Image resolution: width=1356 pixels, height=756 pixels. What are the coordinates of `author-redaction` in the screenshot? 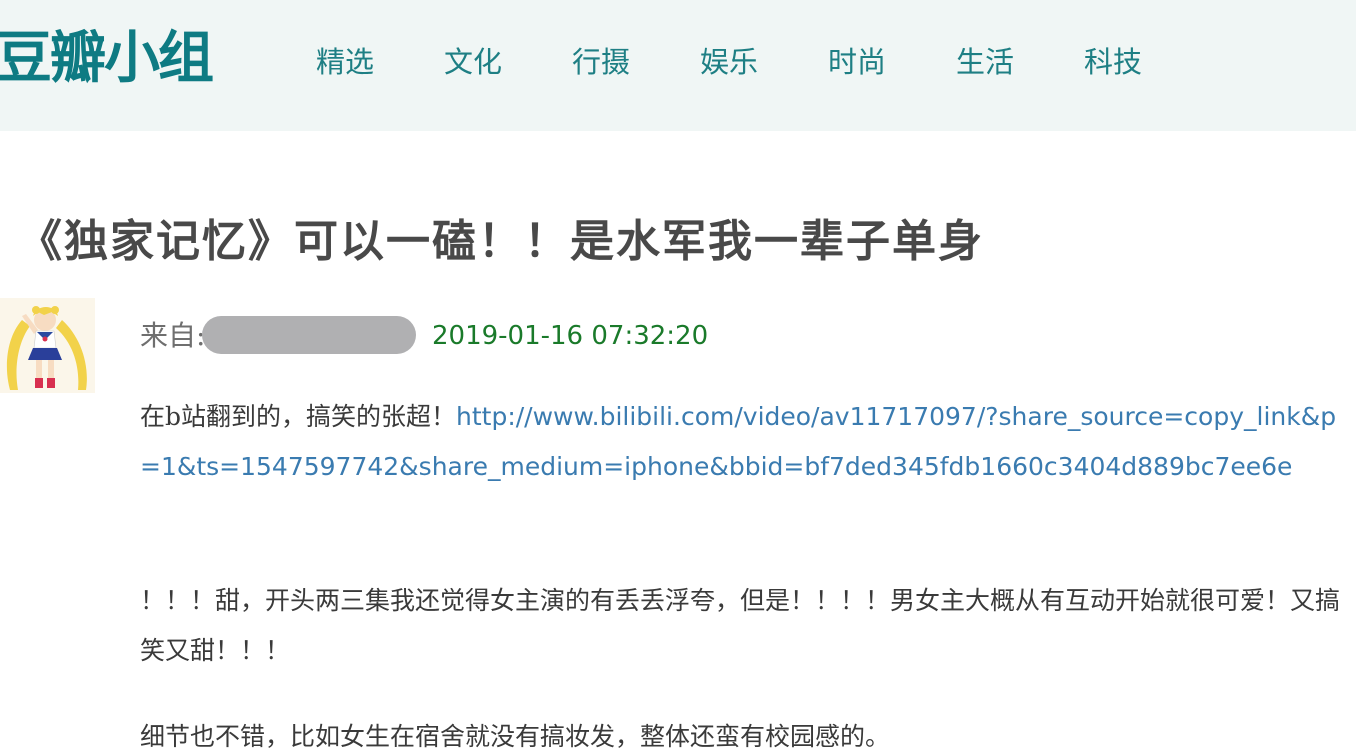 It's located at (309, 335).